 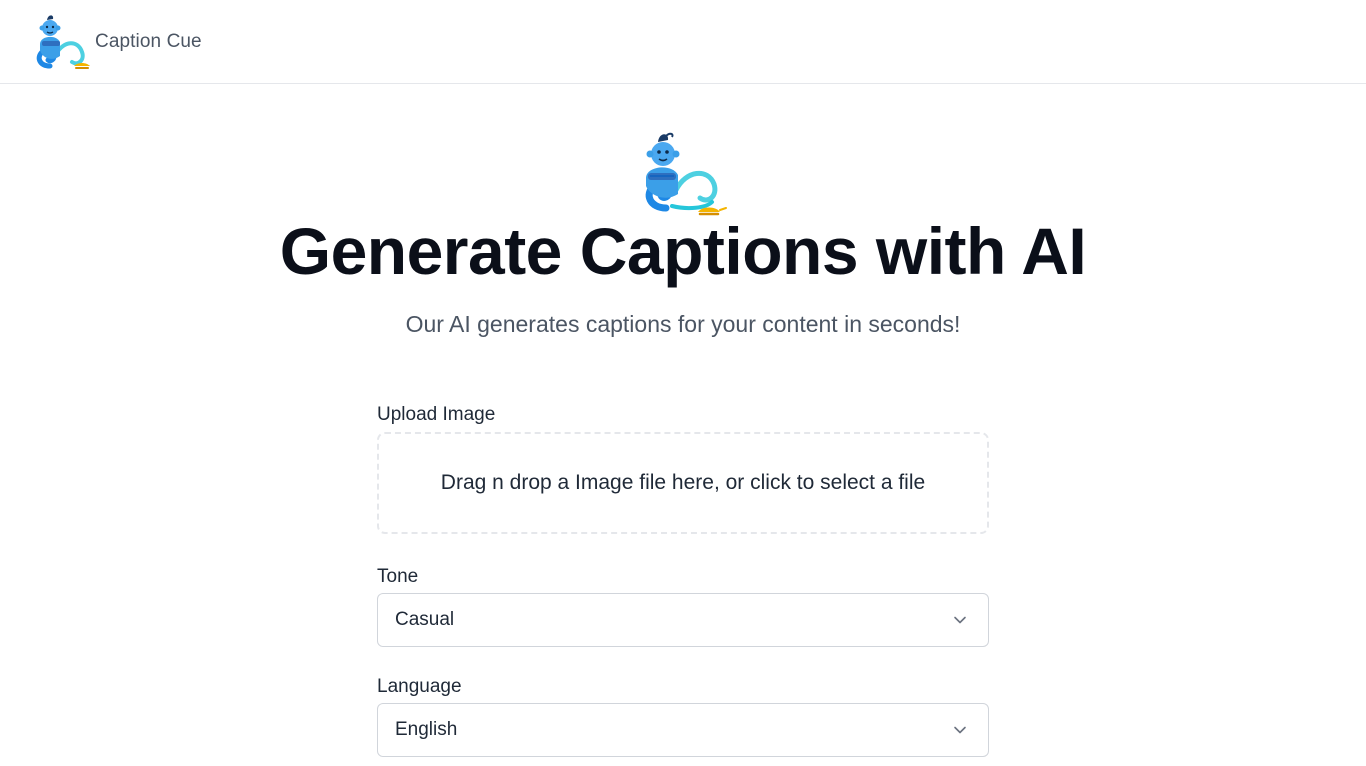 I want to click on language-group: Language English, so click(x=683, y=714).